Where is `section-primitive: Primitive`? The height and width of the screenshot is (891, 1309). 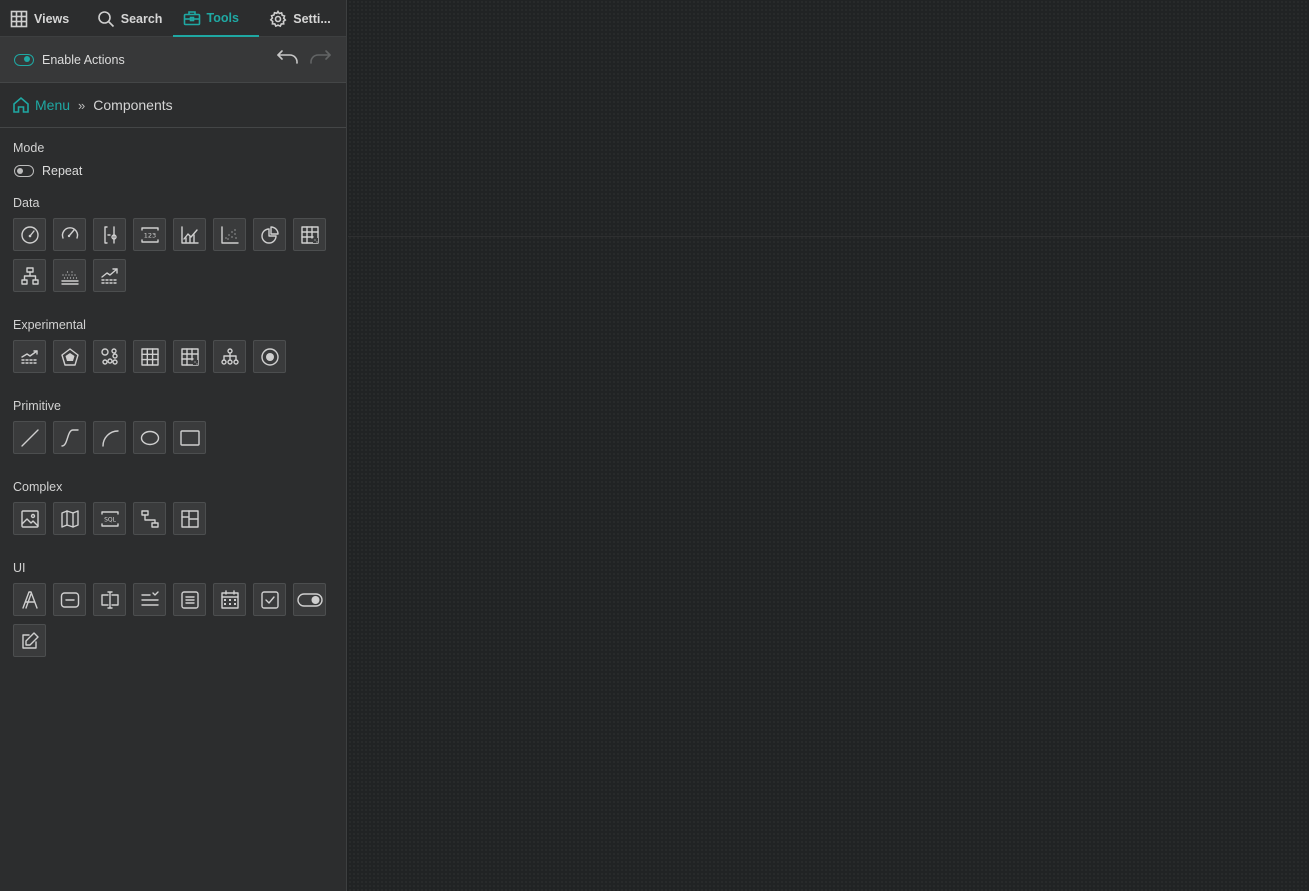
section-primitive: Primitive is located at coordinates (173, 430).